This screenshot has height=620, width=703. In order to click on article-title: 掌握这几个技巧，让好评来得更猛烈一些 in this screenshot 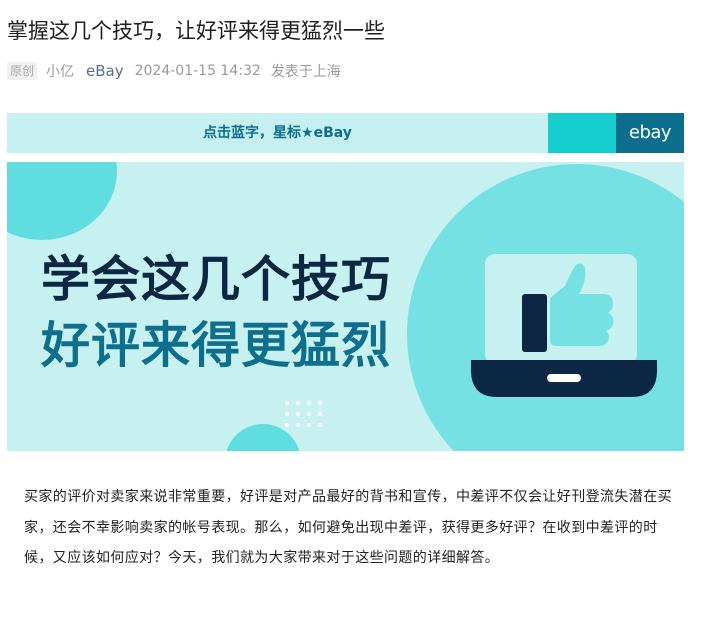, I will do `click(196, 31)`.